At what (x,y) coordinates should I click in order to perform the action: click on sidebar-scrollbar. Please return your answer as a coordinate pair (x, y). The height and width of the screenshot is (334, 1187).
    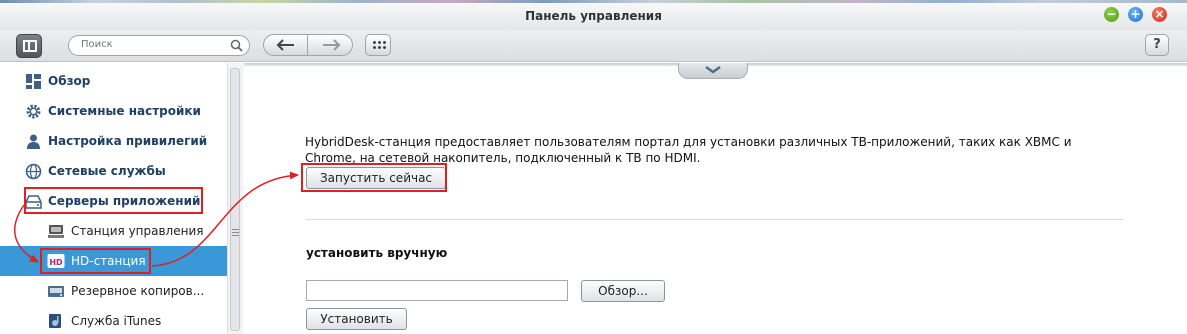
    Looking at the image, I should click on (235, 198).